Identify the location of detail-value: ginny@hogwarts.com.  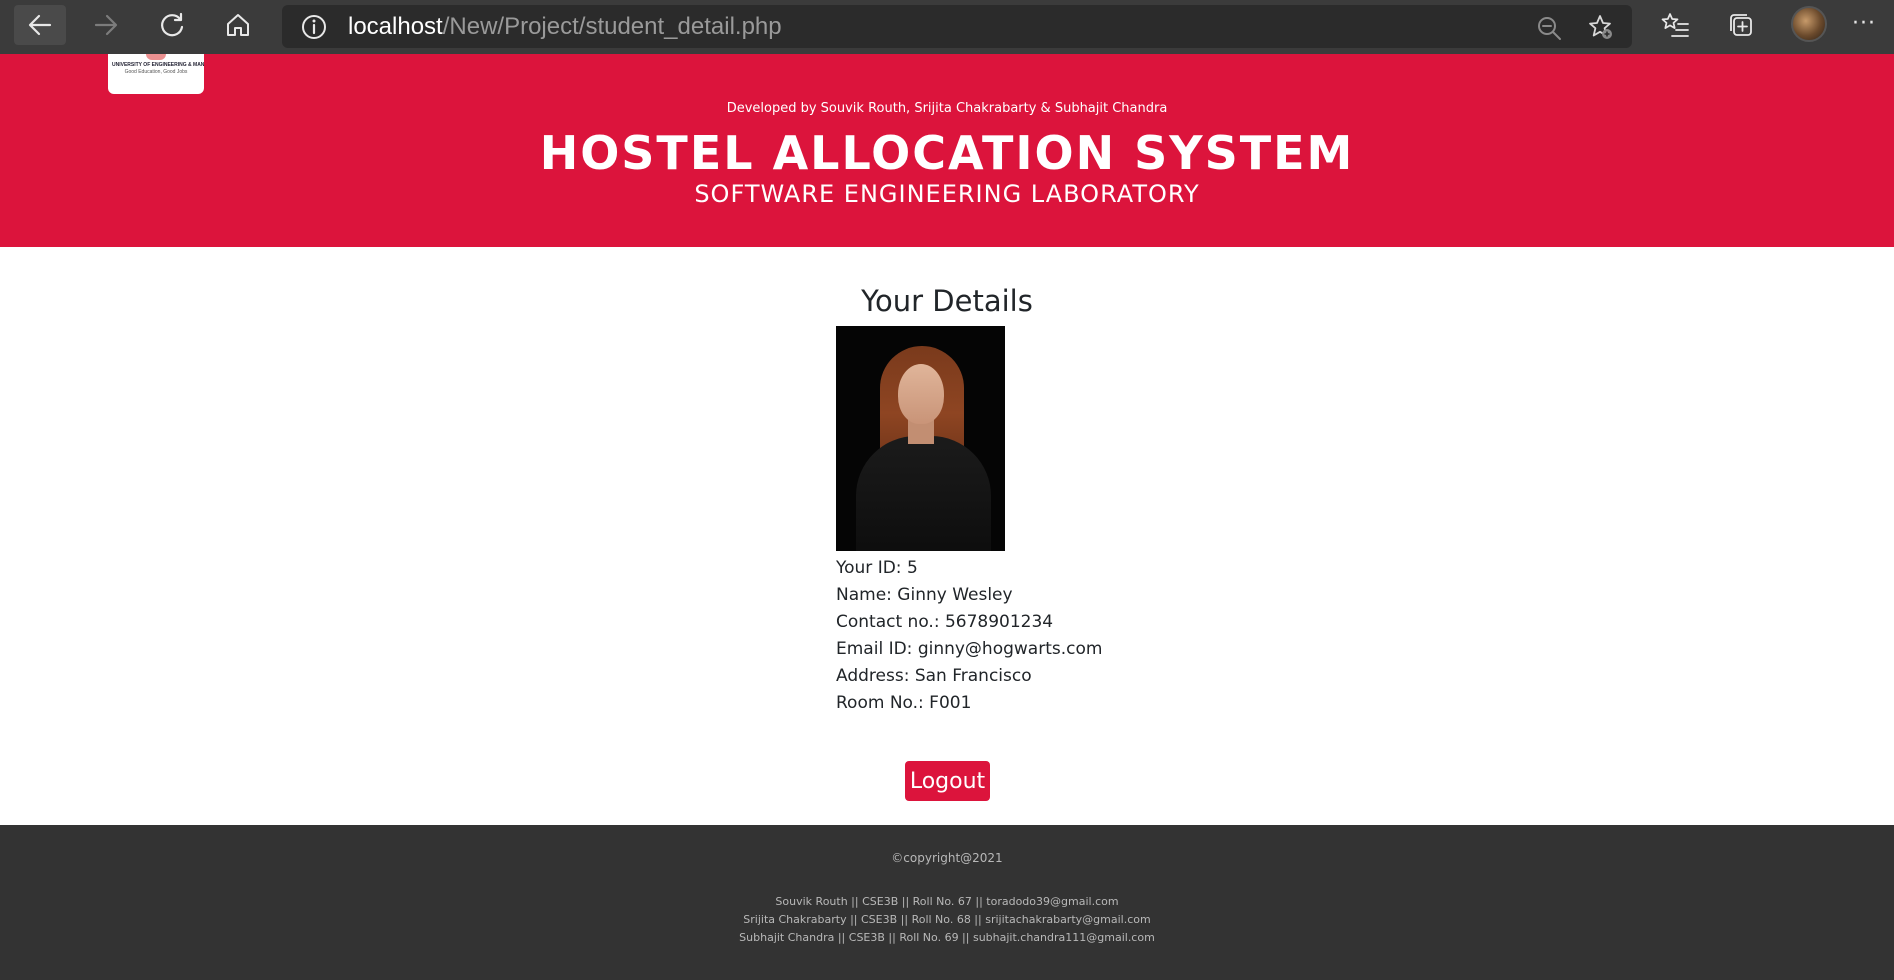
(1010, 649).